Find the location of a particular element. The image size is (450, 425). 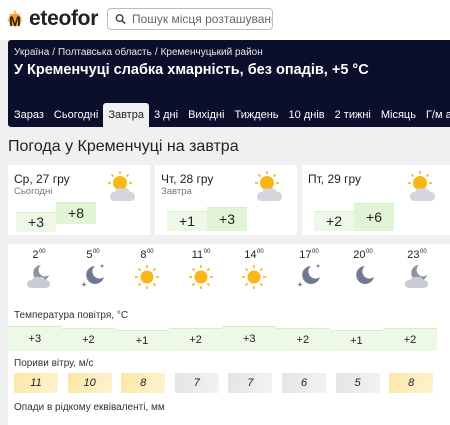

hour-time: 200 is located at coordinates (39, 255).